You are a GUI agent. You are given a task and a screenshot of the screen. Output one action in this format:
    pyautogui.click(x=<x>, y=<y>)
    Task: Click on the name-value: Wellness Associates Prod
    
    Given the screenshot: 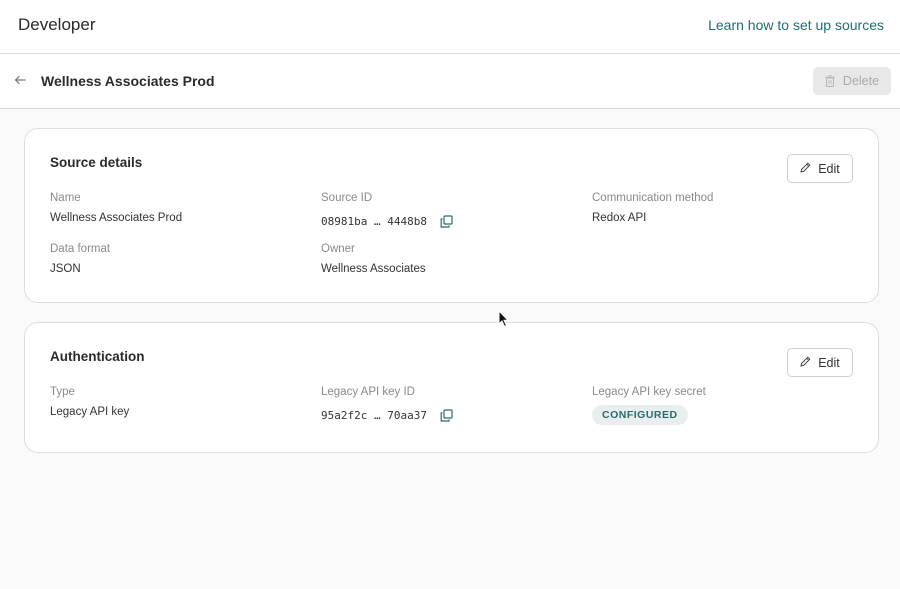 What is the action you would take?
    pyautogui.click(x=116, y=218)
    